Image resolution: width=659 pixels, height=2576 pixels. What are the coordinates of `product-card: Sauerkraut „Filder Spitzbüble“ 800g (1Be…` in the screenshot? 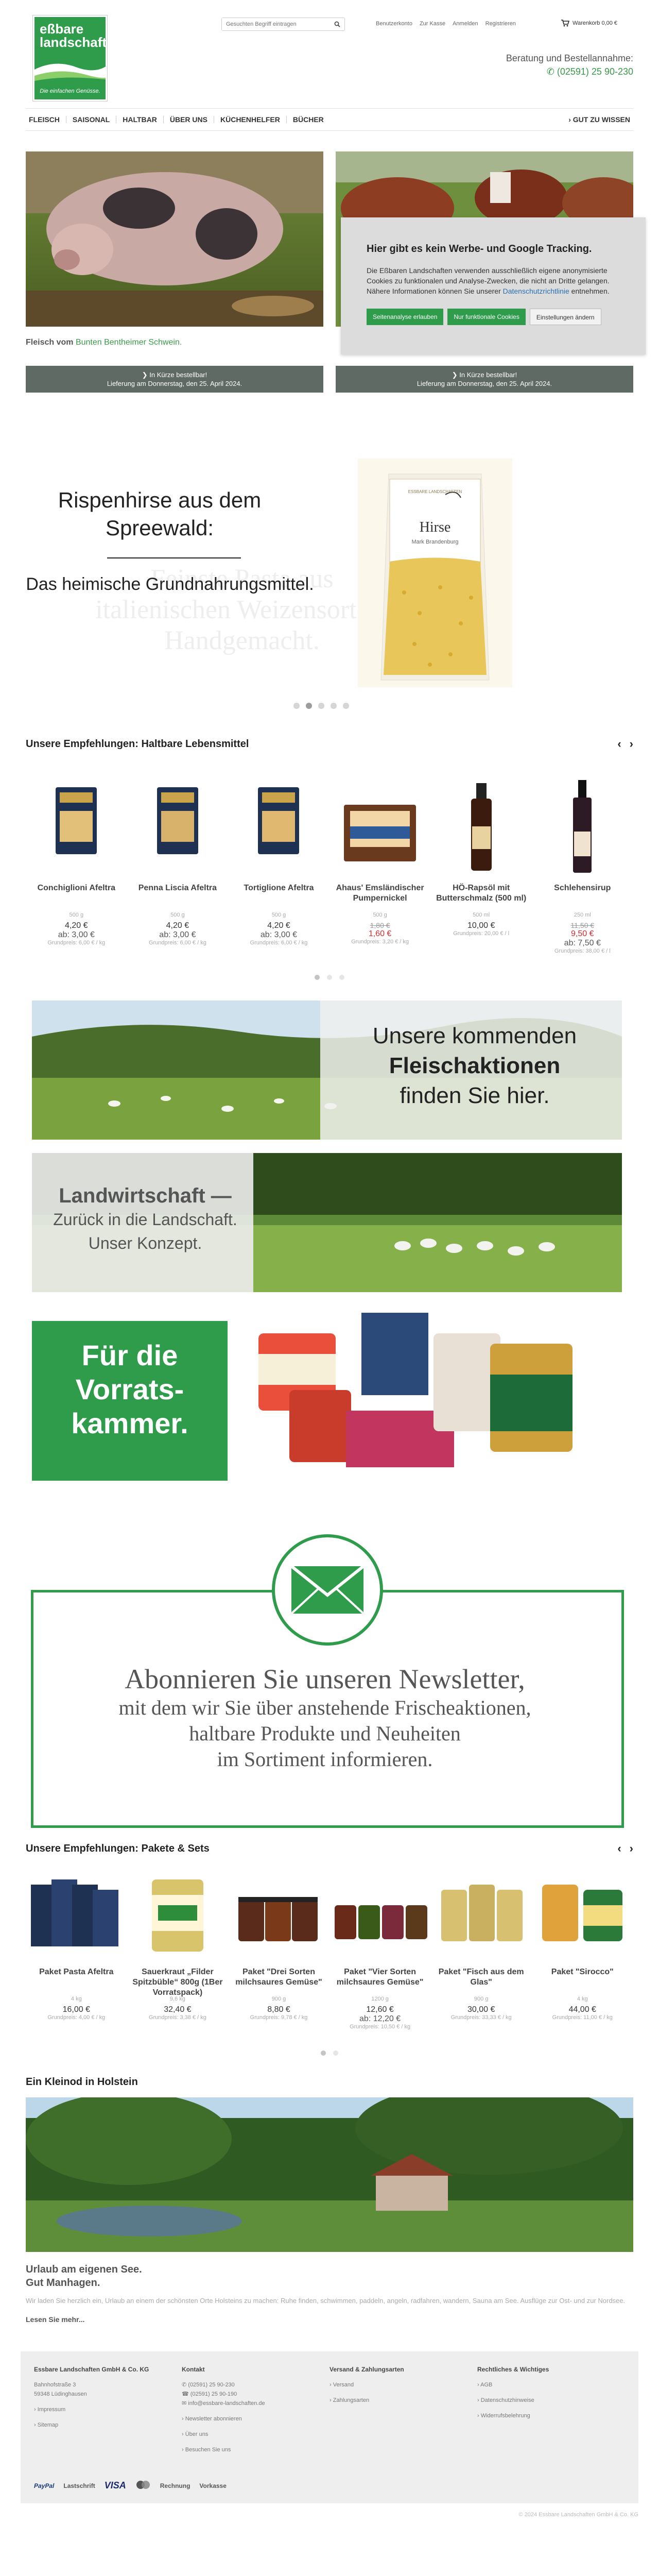 It's located at (178, 1947).